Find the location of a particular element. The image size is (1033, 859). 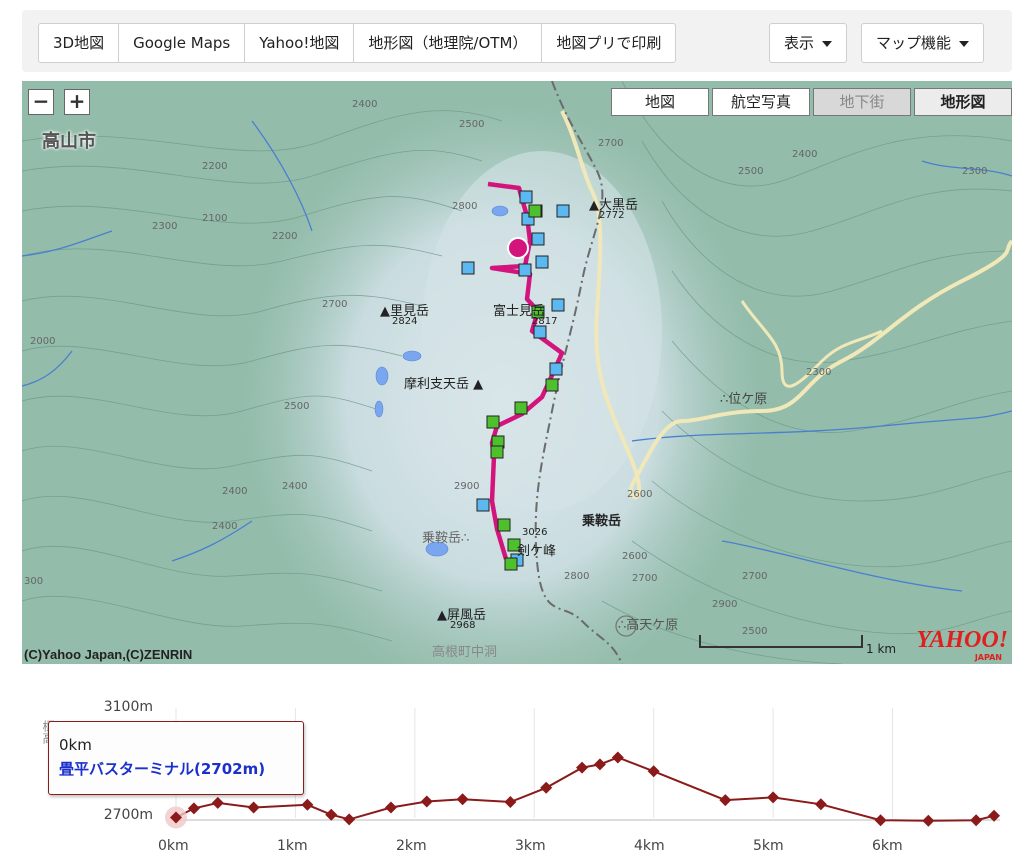

tooltip-location-name: 畳平バスターミナル(2702m) is located at coordinates (162, 769).